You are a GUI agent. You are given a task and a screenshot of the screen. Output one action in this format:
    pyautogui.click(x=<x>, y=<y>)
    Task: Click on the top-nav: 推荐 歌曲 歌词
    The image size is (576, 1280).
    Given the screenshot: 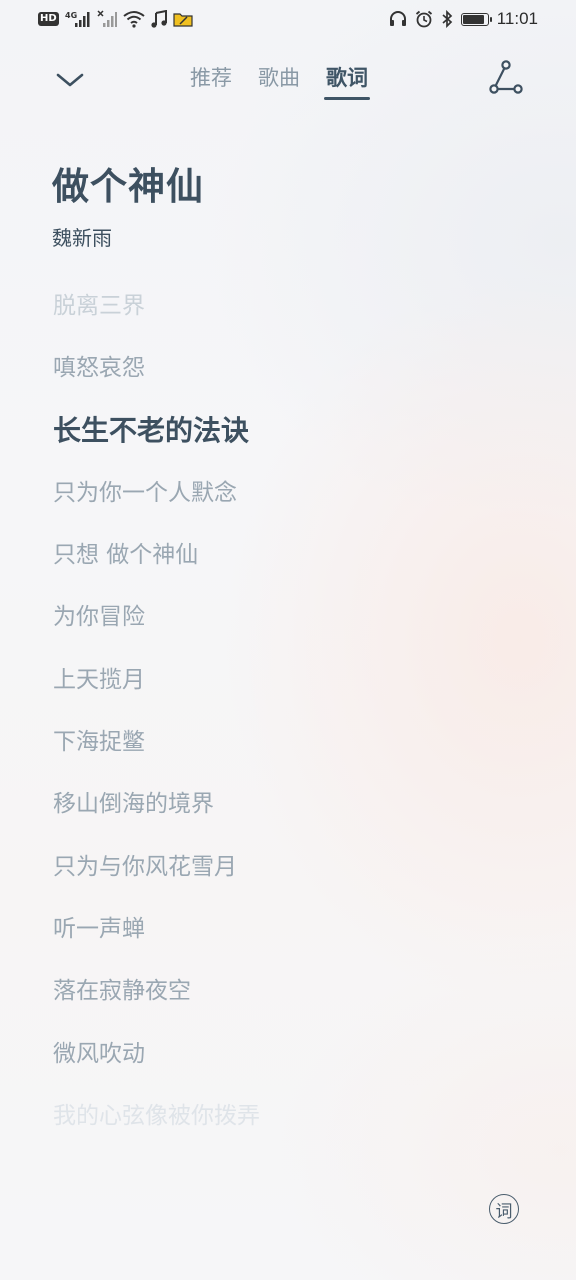 What is the action you would take?
    pyautogui.click(x=288, y=80)
    